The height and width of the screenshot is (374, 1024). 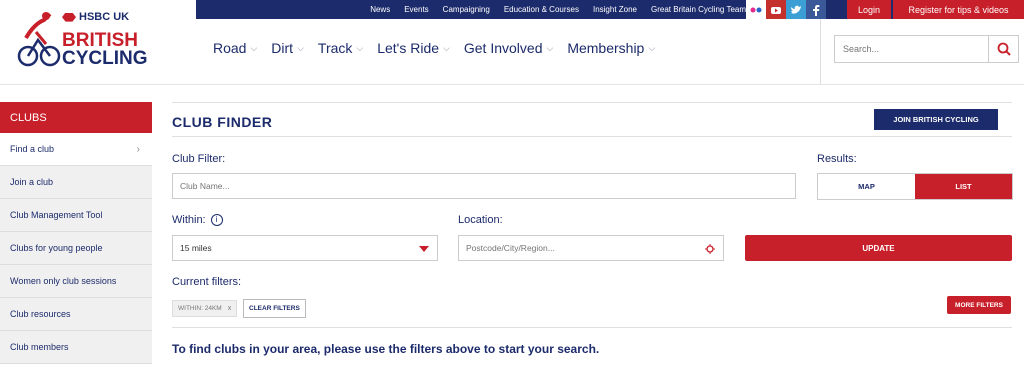 What do you see at coordinates (710, 249) in the screenshot?
I see `locate-me-icon` at bounding box center [710, 249].